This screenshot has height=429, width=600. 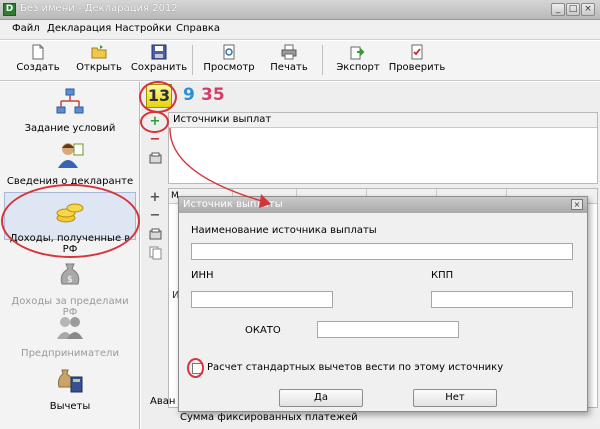 I want to click on sidebar-item-income-abroad: $ Доходы за пределами РФ, so click(x=70, y=289).